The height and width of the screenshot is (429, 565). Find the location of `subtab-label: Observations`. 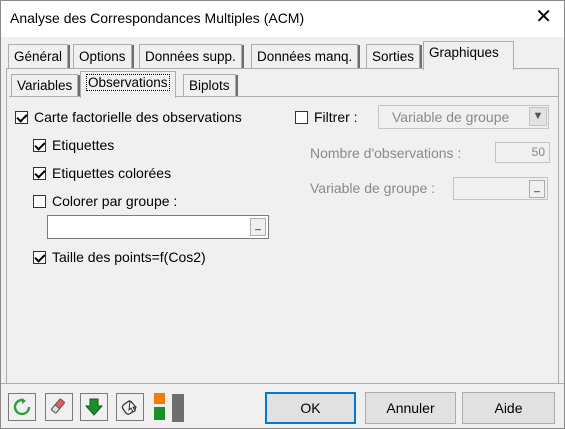

subtab-label: Observations is located at coordinates (128, 82).